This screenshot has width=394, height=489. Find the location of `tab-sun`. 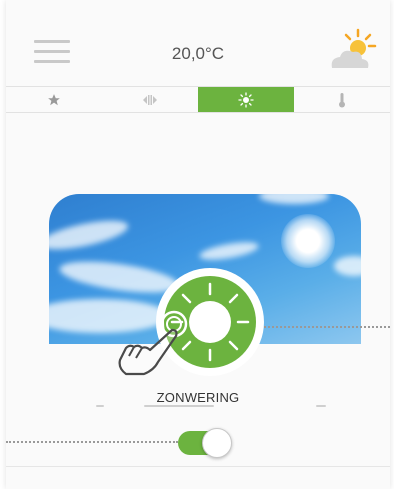

tab-sun is located at coordinates (246, 99).